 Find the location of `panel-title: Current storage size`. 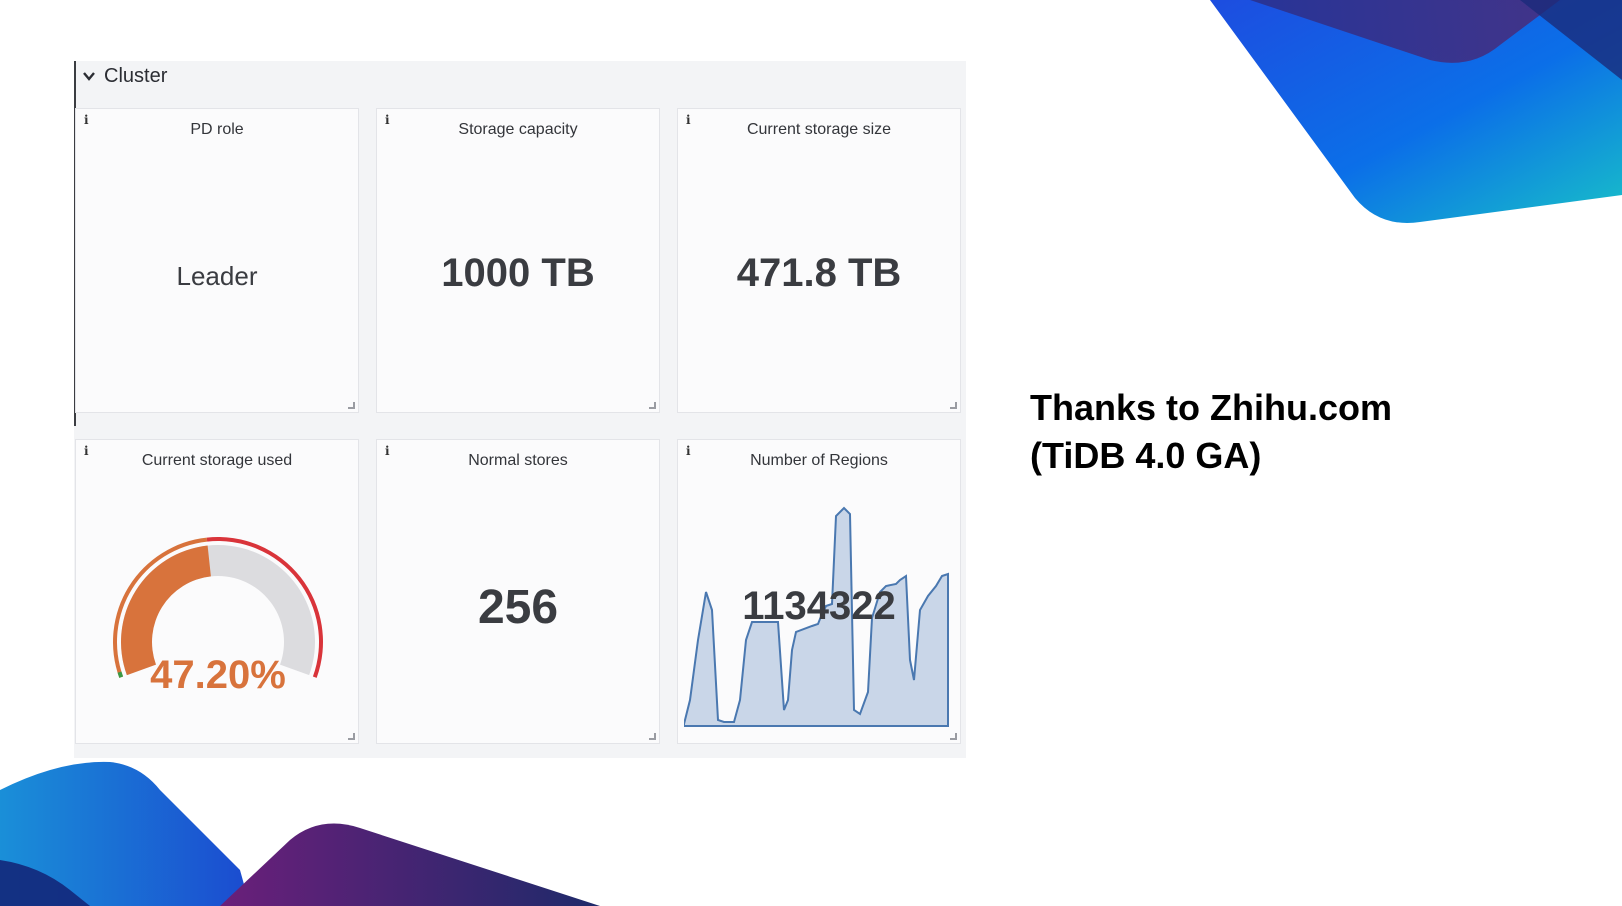

panel-title: Current storage size is located at coordinates (819, 129).